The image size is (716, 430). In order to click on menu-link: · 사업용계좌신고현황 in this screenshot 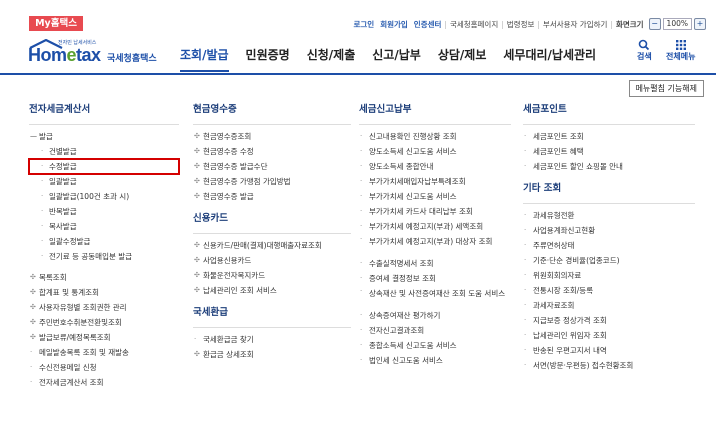, I will do `click(609, 230)`.